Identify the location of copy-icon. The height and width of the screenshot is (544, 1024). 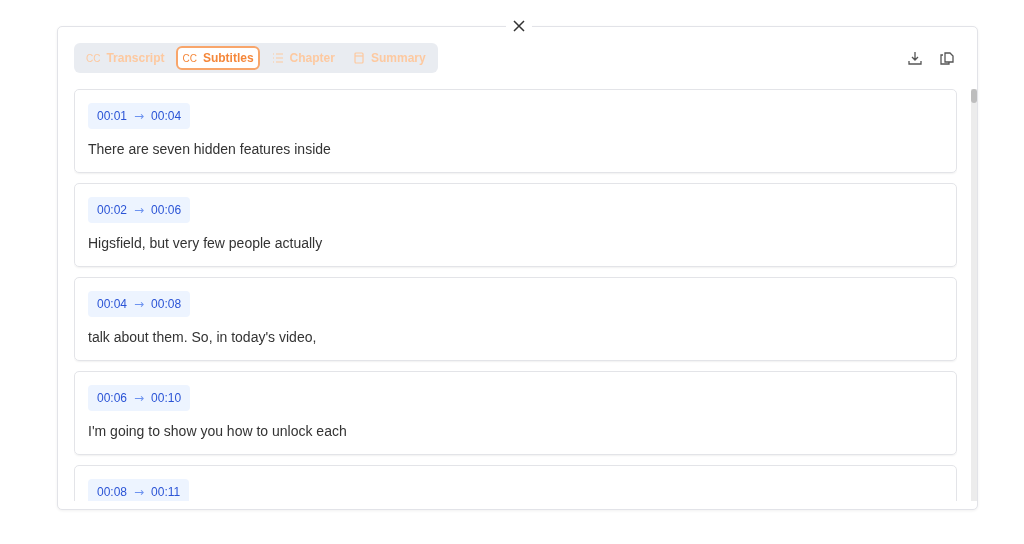
(947, 58).